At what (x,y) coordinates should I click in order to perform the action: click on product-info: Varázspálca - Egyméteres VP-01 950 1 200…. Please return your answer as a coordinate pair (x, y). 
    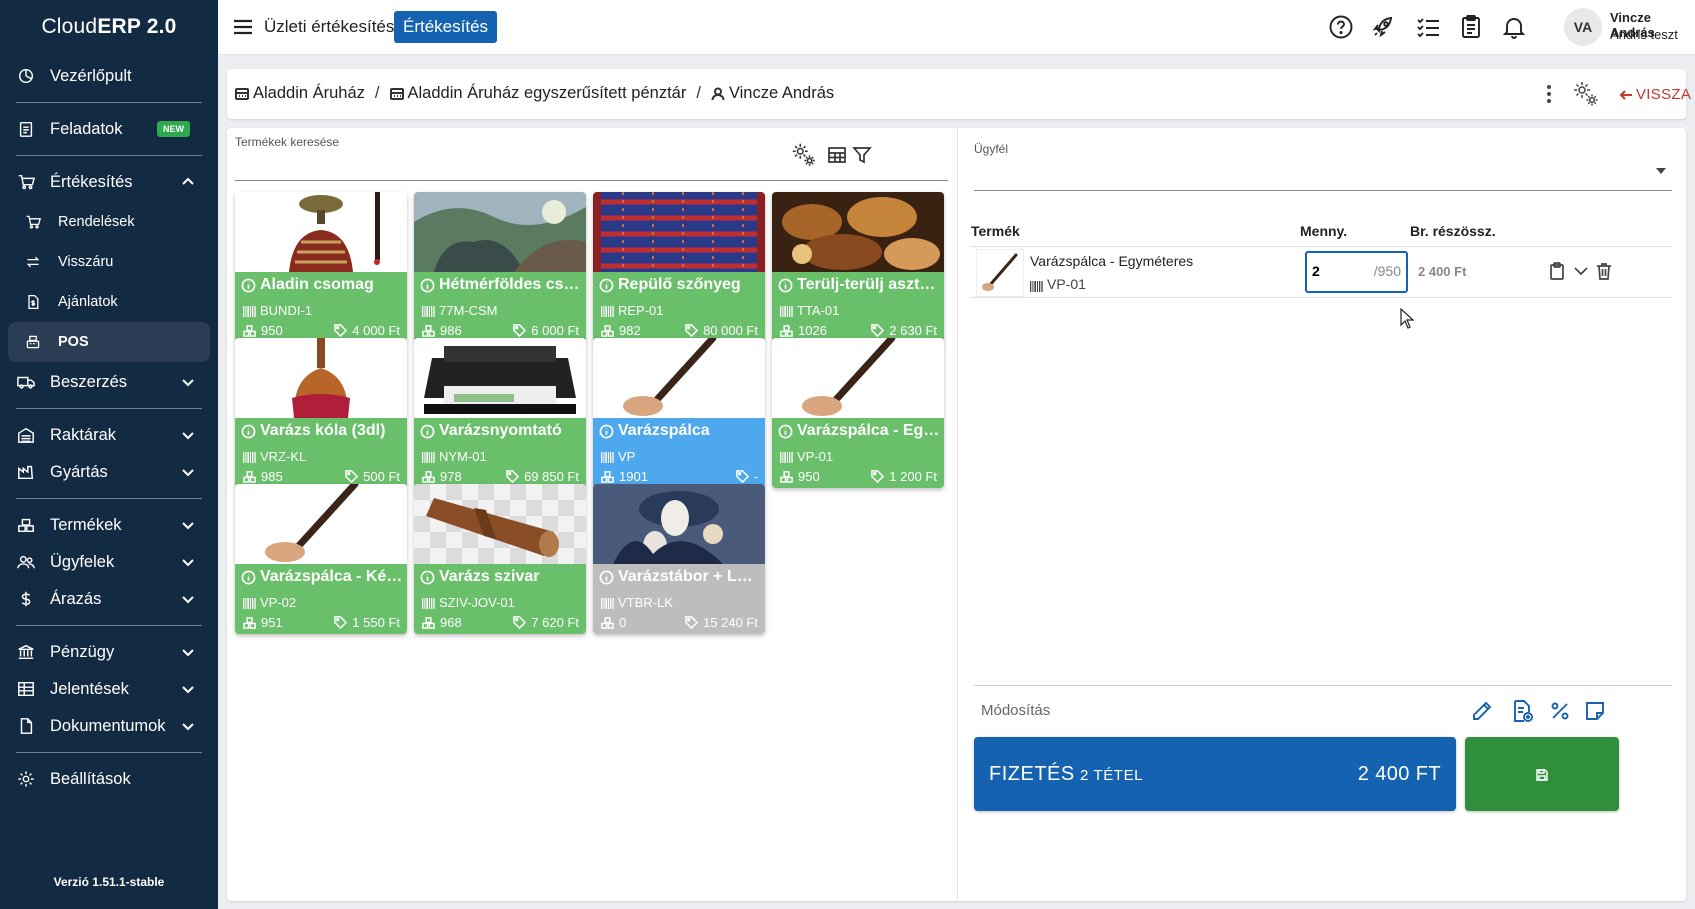
    Looking at the image, I should click on (858, 453).